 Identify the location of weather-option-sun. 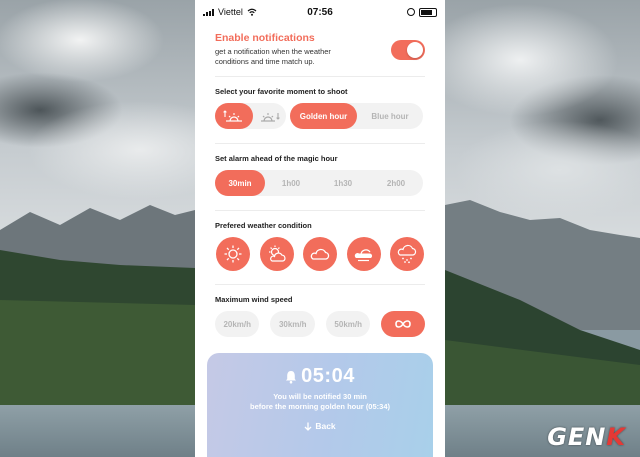
(233, 254).